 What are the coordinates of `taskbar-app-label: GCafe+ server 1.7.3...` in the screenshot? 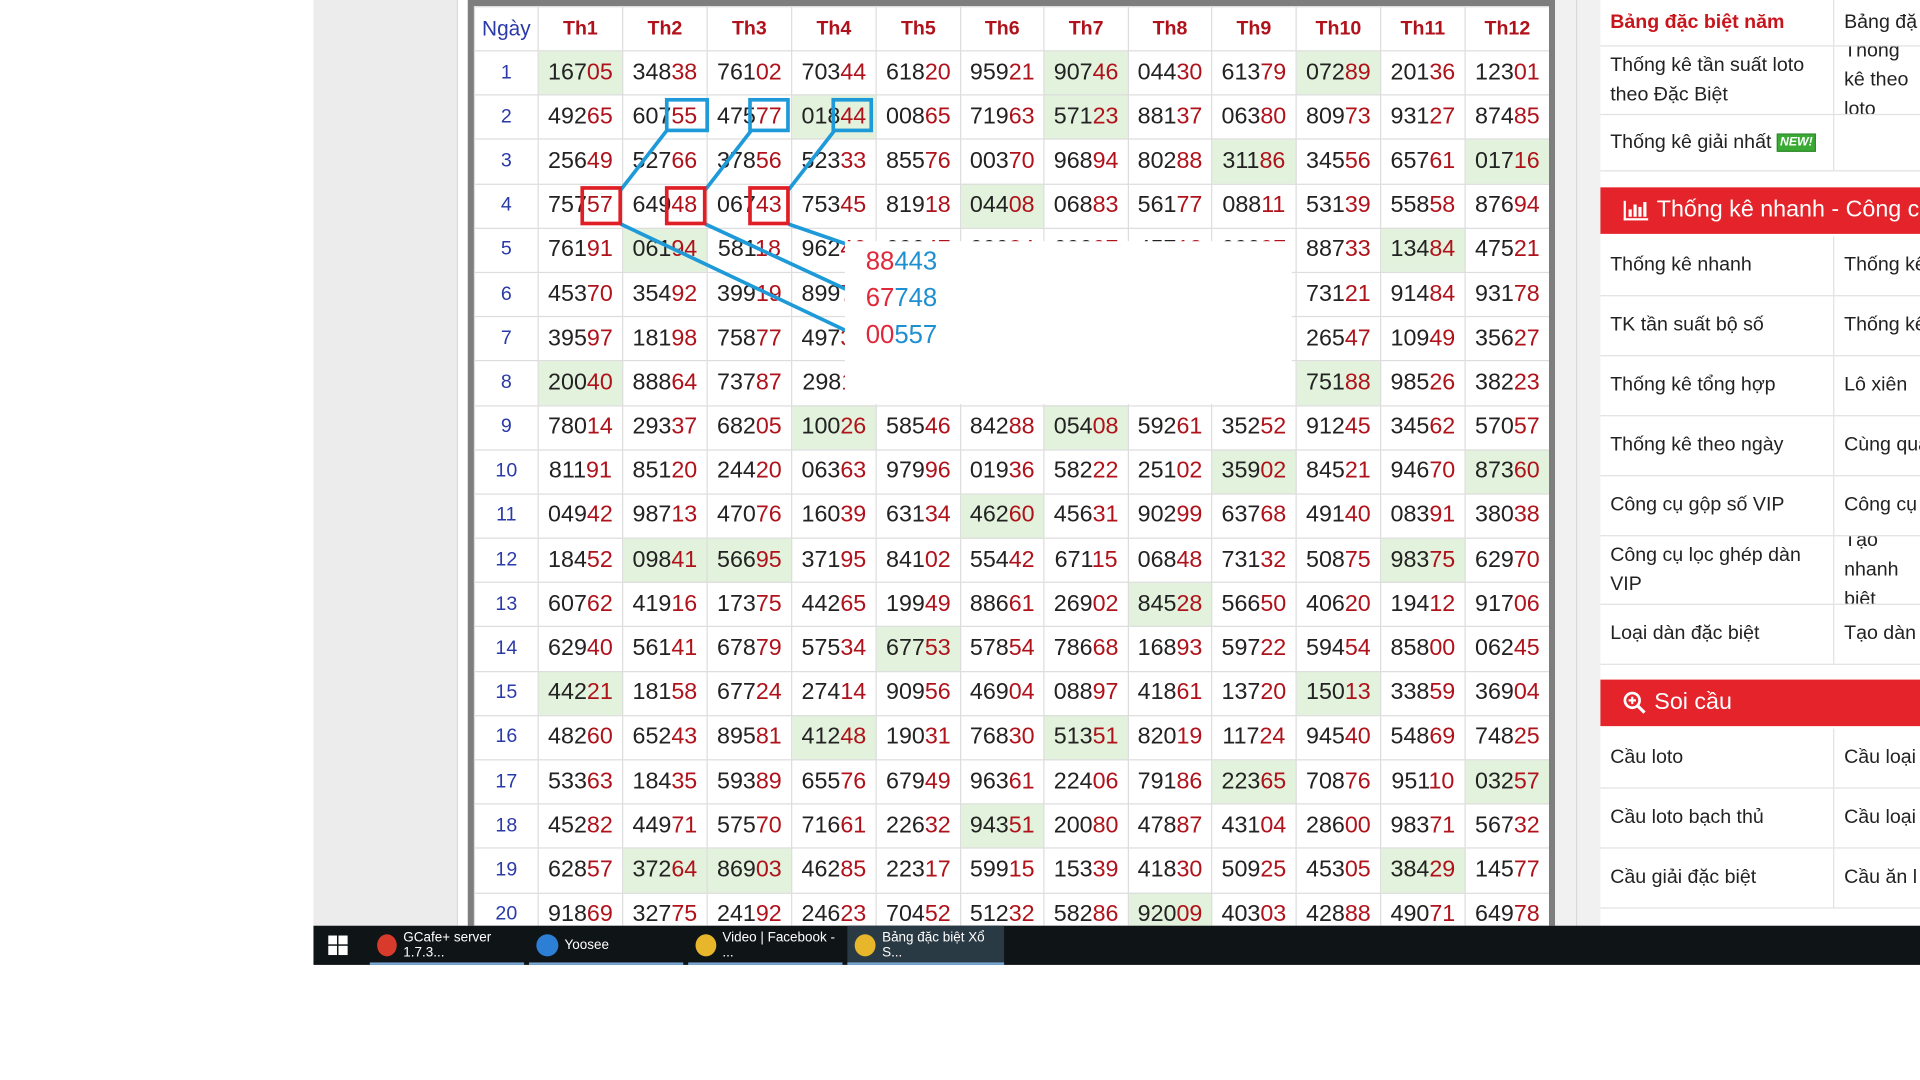 It's located at (447, 945).